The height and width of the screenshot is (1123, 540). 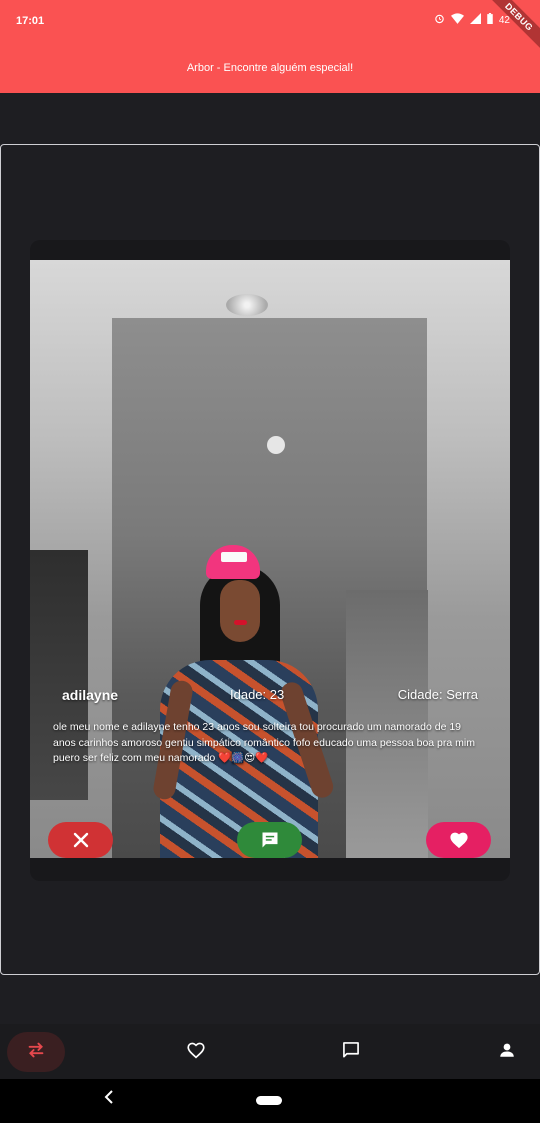 I want to click on person-icon, so click(x=507, y=1052).